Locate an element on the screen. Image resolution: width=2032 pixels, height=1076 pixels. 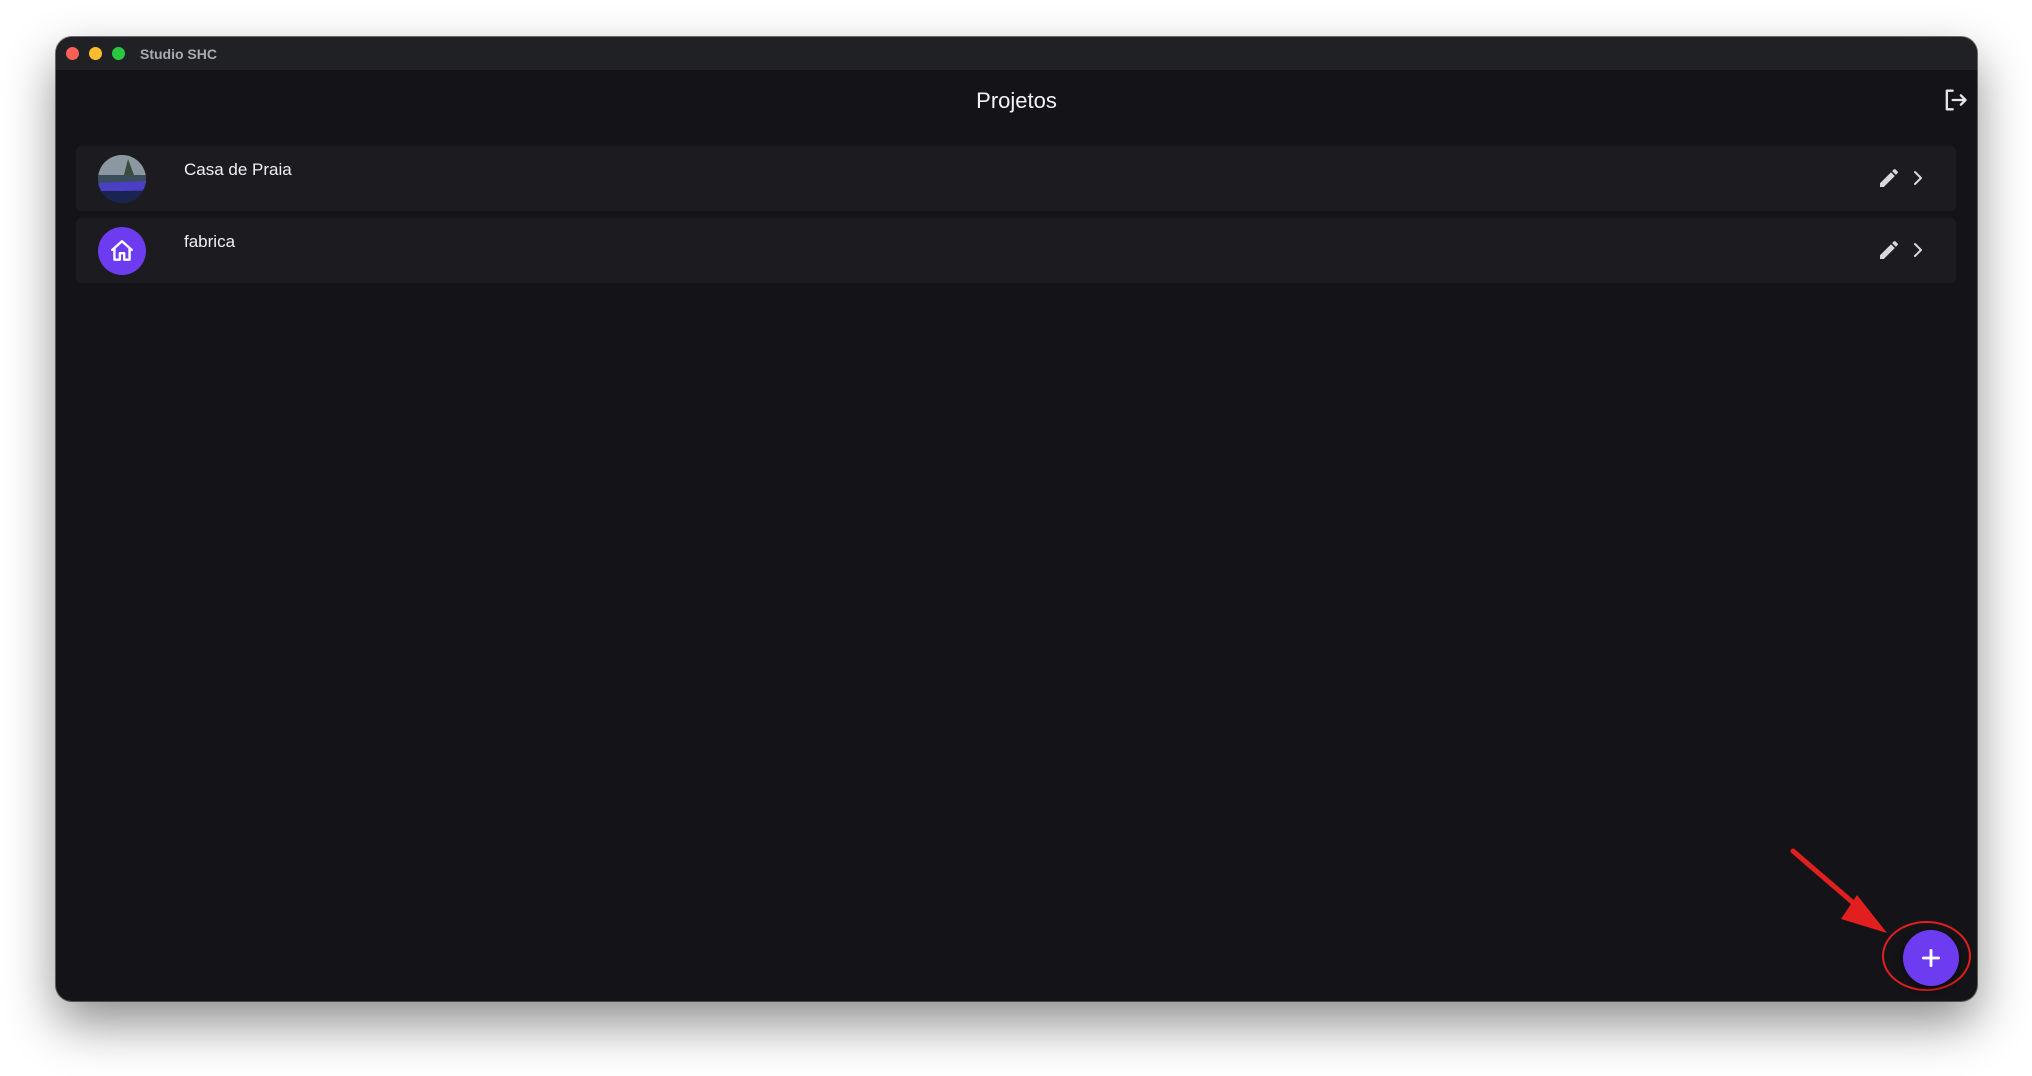
project-name: fabrica is located at coordinates (210, 241).